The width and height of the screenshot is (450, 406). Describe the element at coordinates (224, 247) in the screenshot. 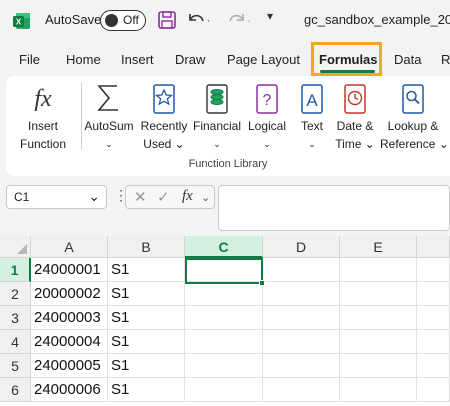

I see `column-header-c: C` at that location.